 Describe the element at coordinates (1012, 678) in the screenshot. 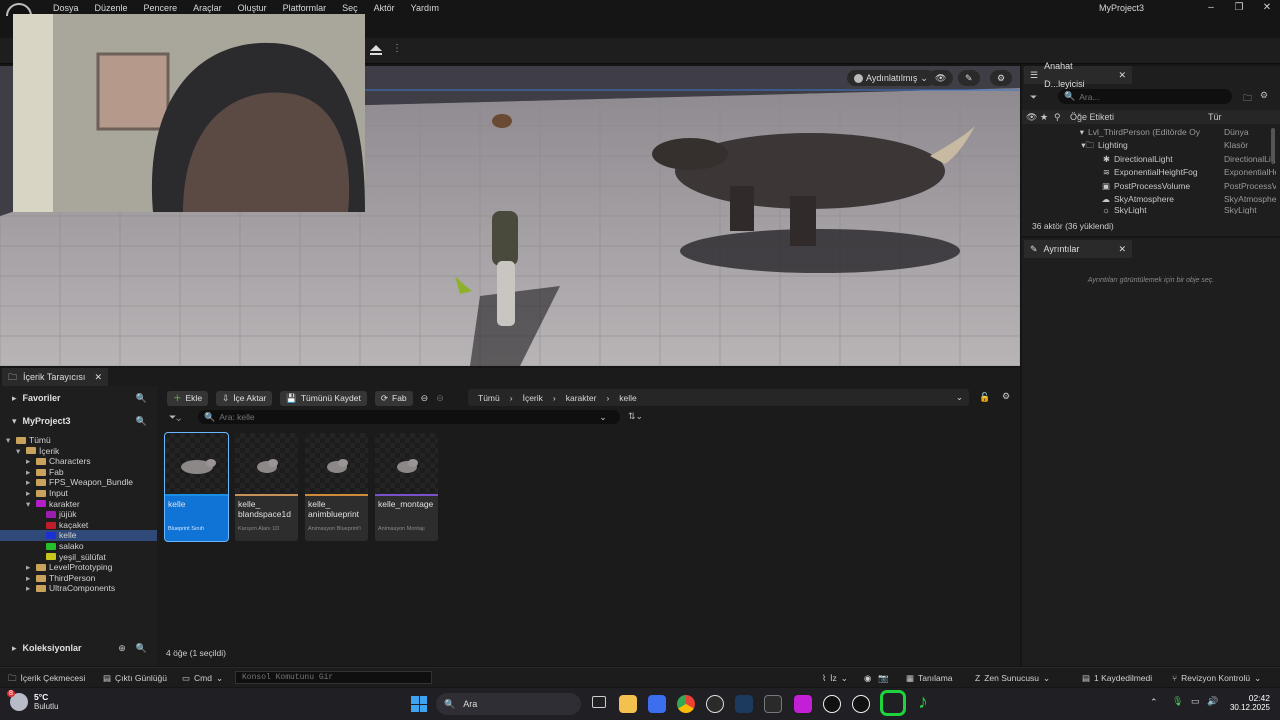

I see `zen-server-button: Z Zen Sunucusu ⌄` at that location.